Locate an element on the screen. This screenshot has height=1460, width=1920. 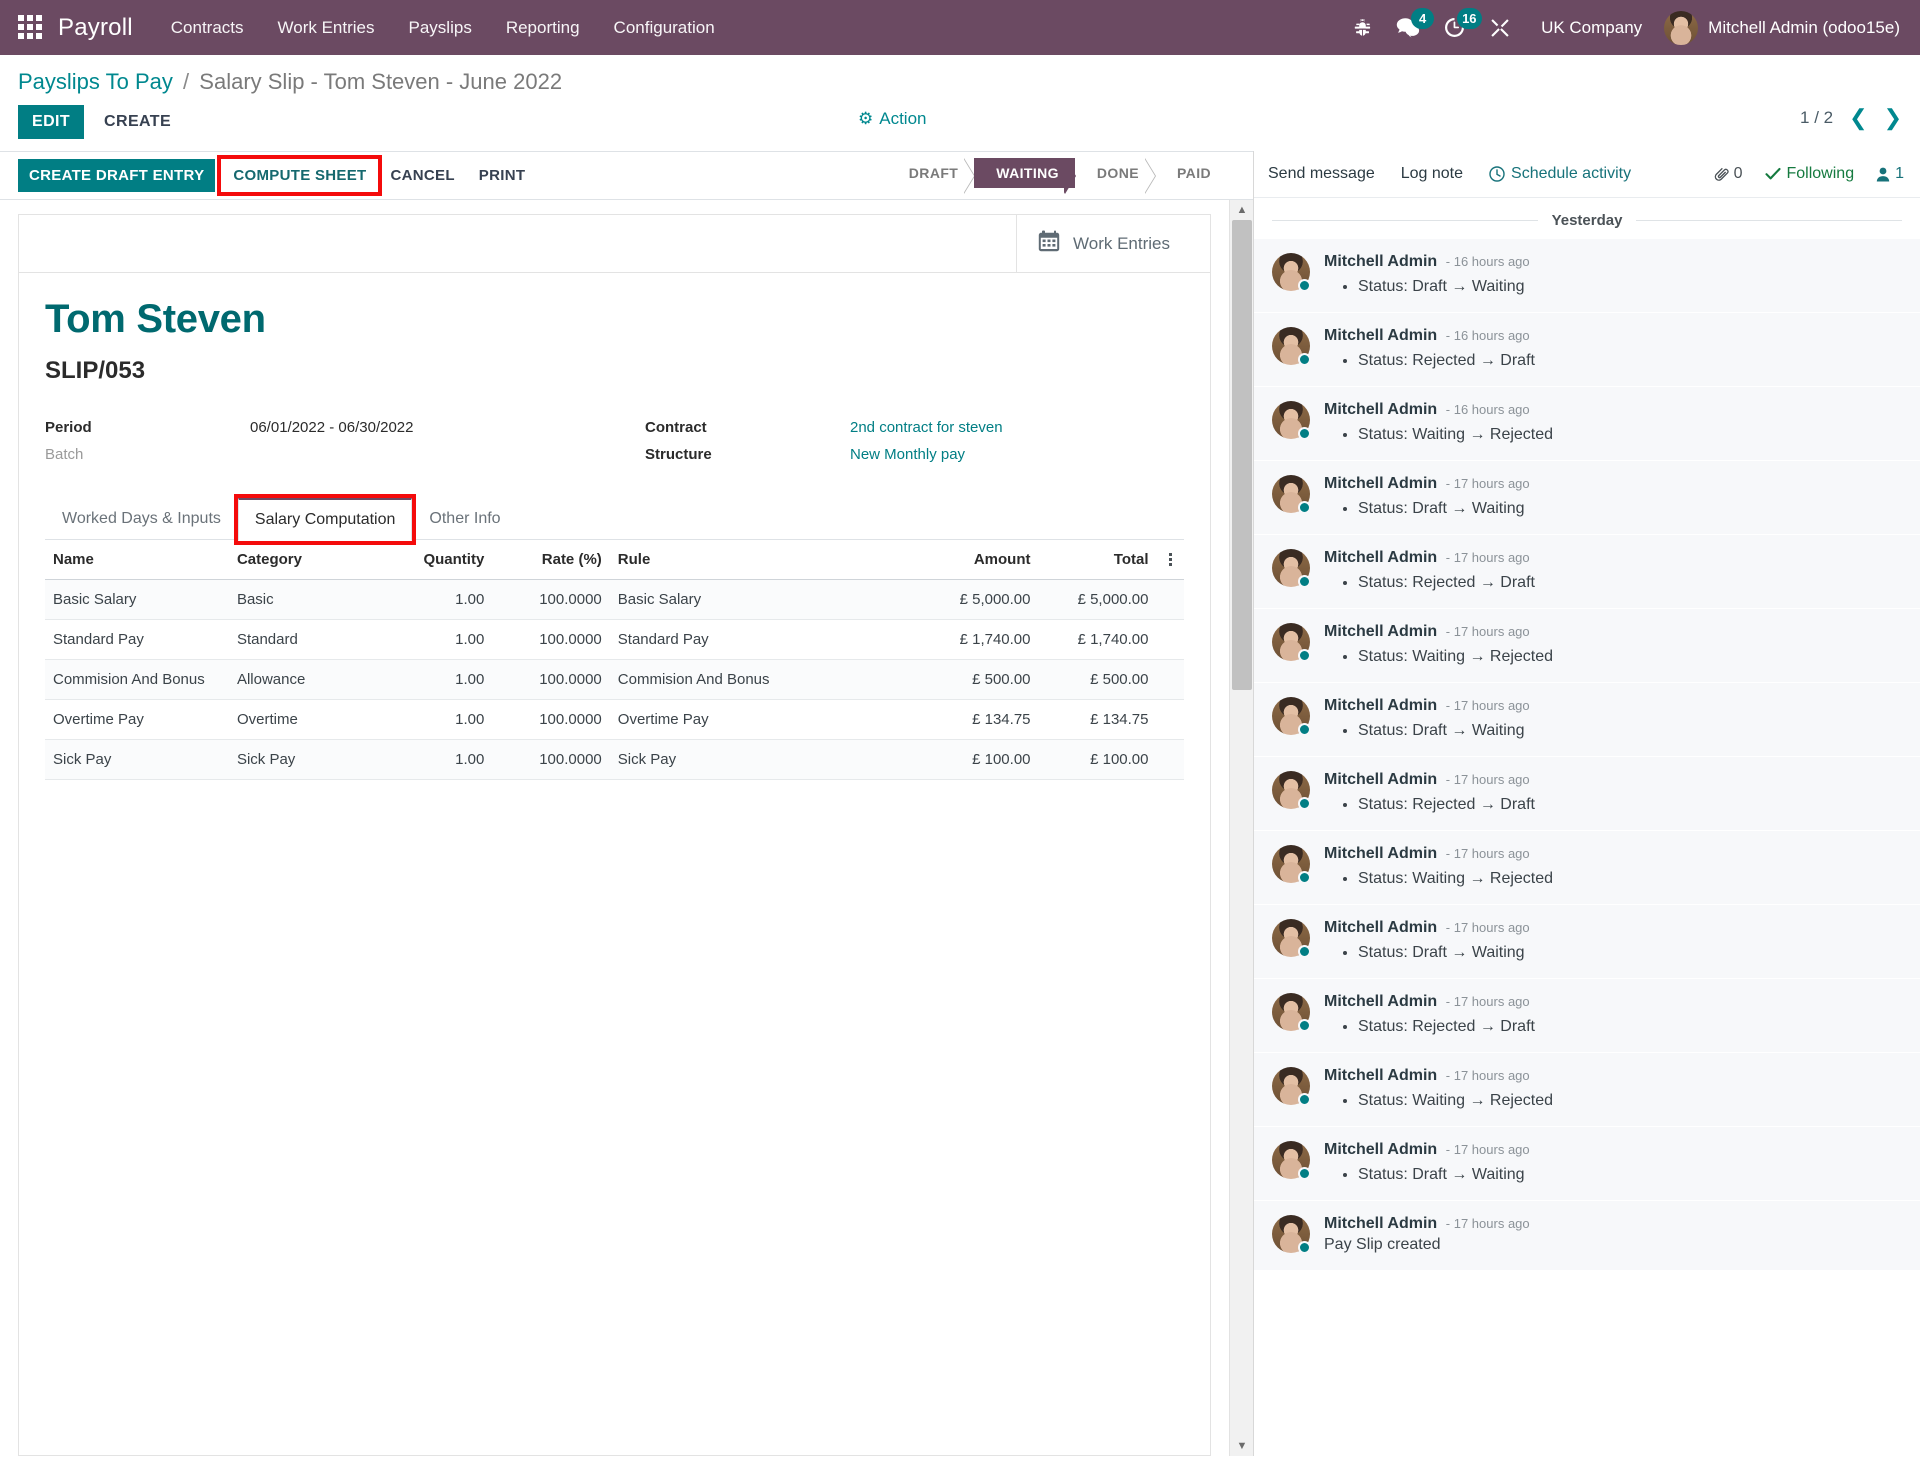
activity-clock-icon: 16 is located at coordinates (1456, 27).